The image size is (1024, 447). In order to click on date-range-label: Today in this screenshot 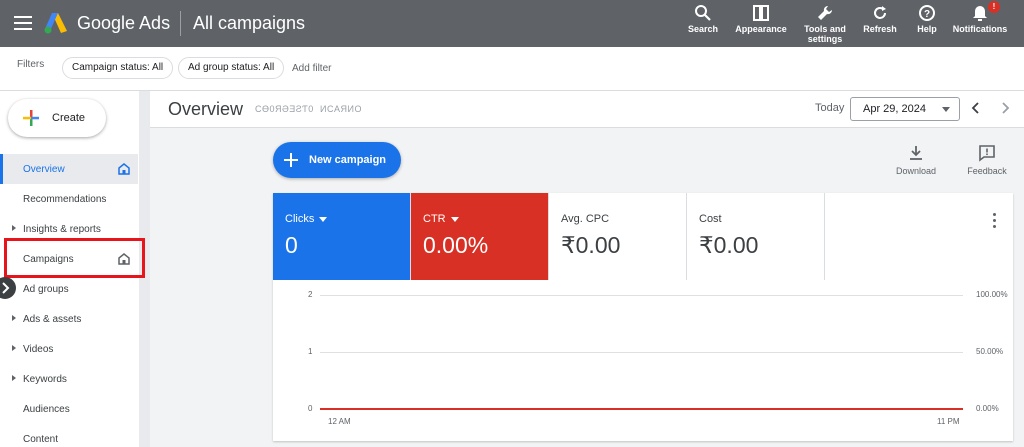, I will do `click(830, 108)`.